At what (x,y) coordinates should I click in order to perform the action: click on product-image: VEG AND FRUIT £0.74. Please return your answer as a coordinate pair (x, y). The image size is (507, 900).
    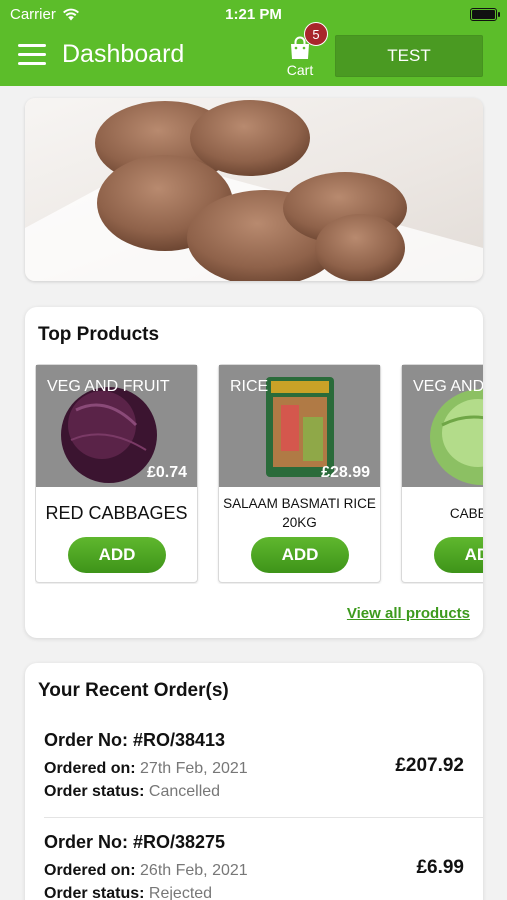
    Looking at the image, I should click on (116, 426).